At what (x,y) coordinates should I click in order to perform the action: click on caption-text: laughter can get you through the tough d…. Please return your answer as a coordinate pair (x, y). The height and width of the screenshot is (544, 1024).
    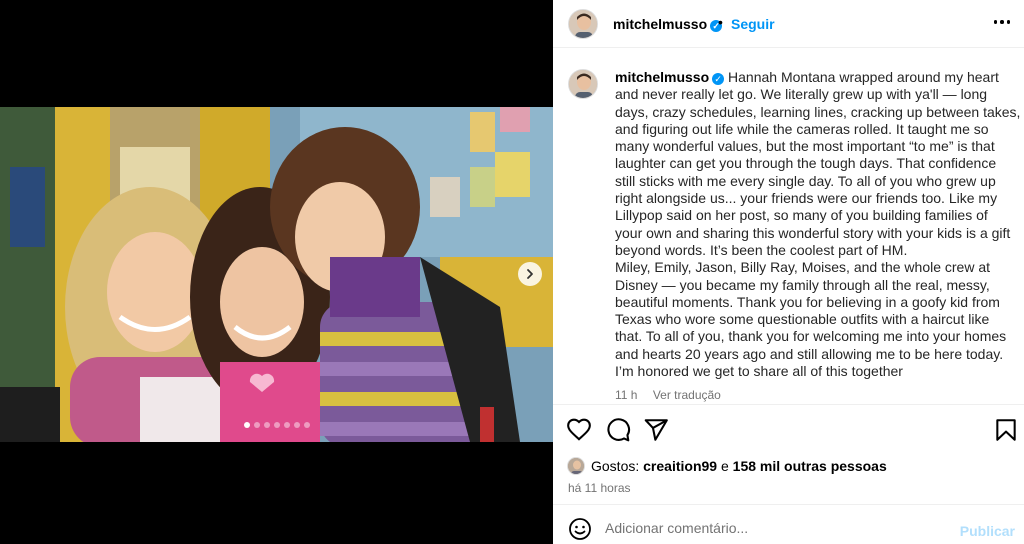
    Looking at the image, I should click on (806, 163).